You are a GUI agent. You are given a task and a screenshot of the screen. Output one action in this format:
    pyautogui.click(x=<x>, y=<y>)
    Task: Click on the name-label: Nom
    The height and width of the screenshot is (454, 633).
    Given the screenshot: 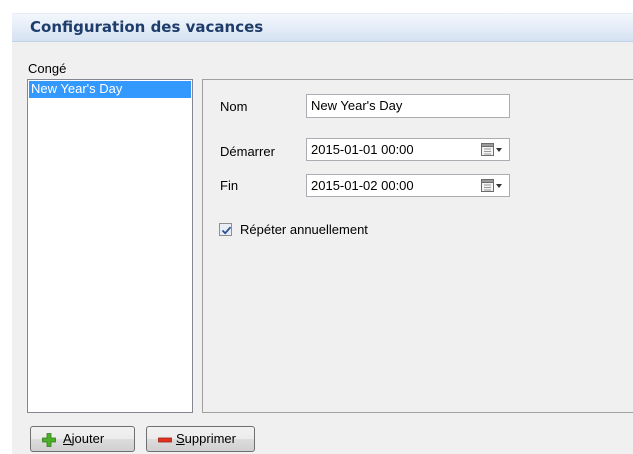 What is the action you would take?
    pyautogui.click(x=234, y=106)
    